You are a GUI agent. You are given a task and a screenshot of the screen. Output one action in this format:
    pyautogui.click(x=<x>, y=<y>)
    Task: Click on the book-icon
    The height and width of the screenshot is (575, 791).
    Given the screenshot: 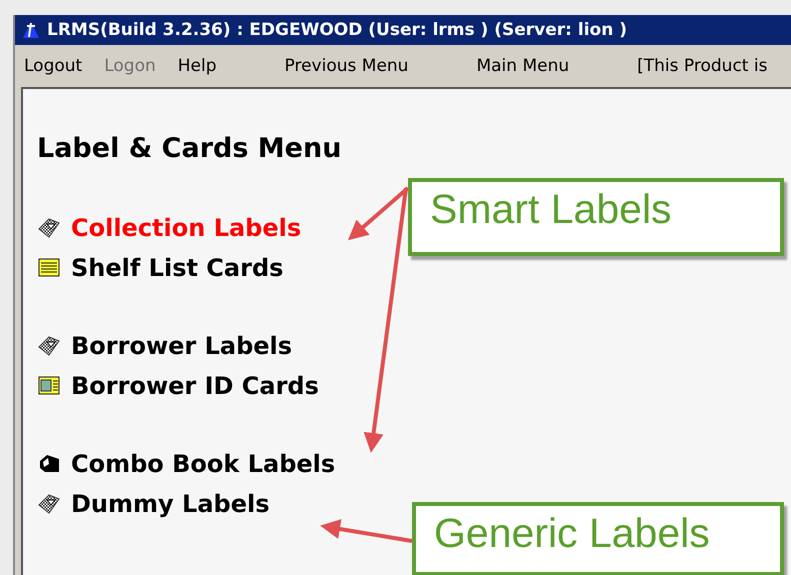 What is the action you would take?
    pyautogui.click(x=49, y=464)
    